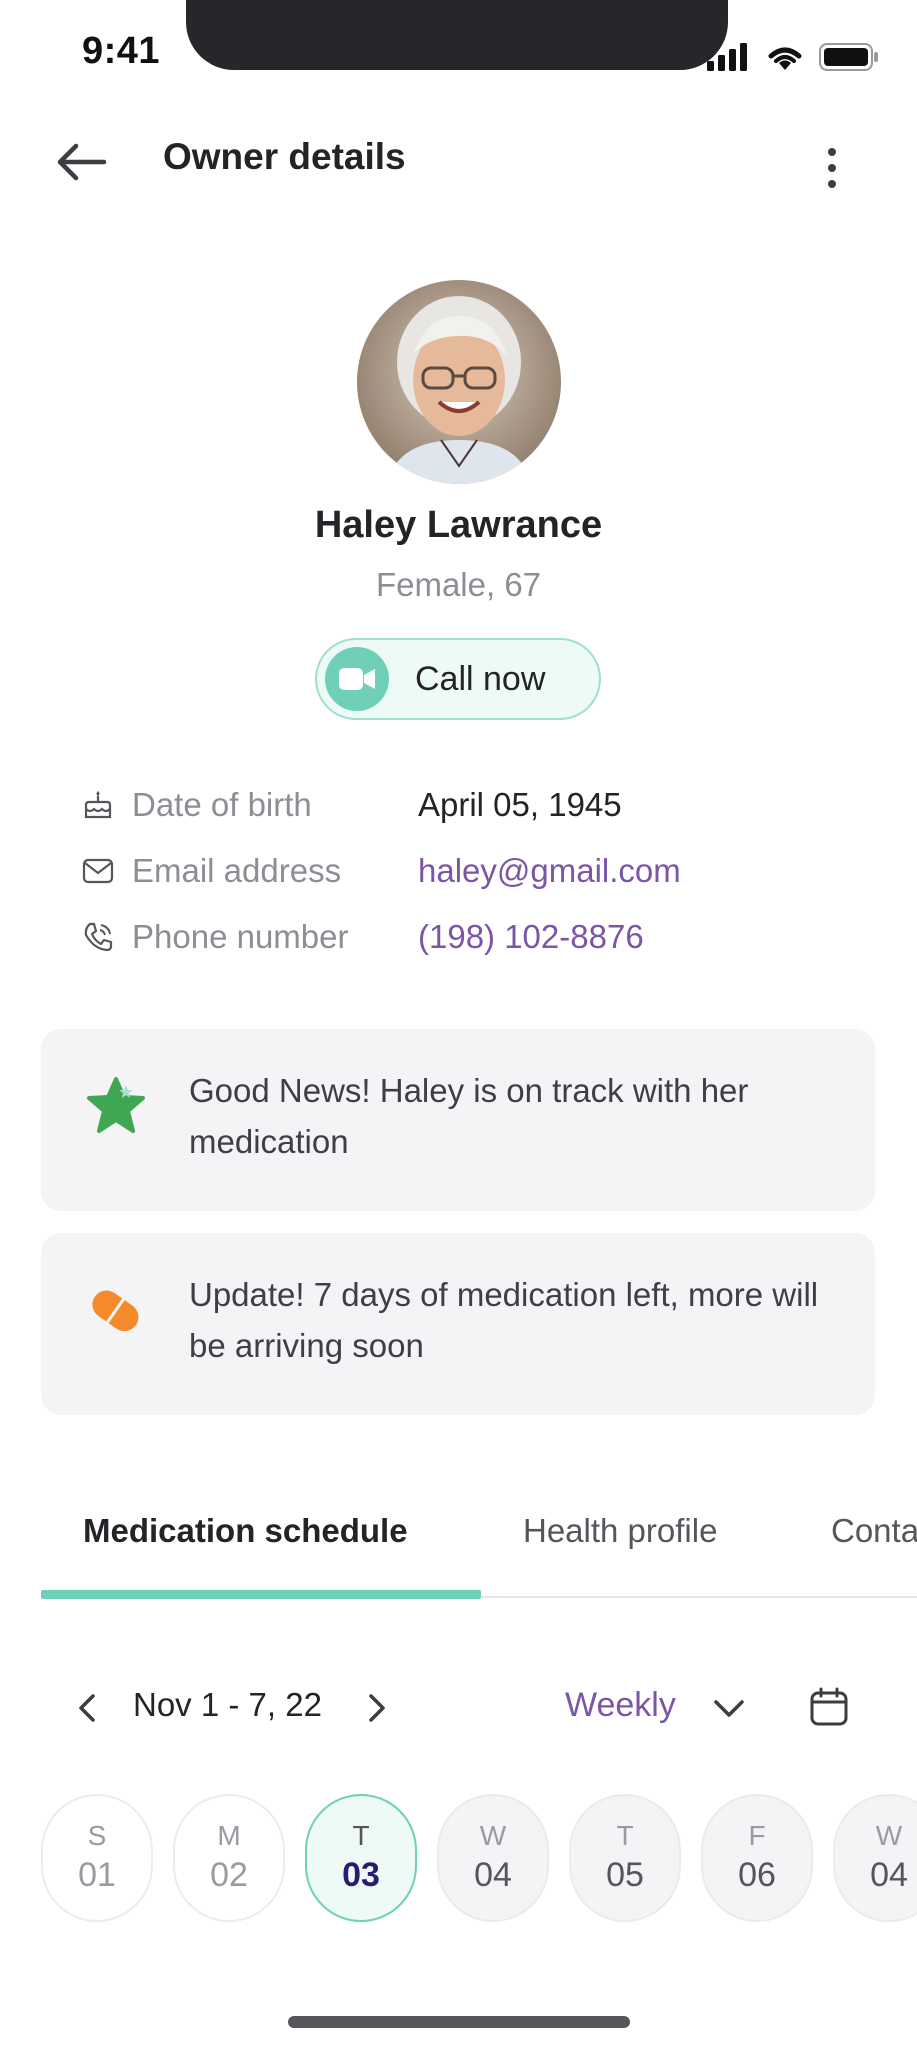  I want to click on device-notch, so click(457, 35).